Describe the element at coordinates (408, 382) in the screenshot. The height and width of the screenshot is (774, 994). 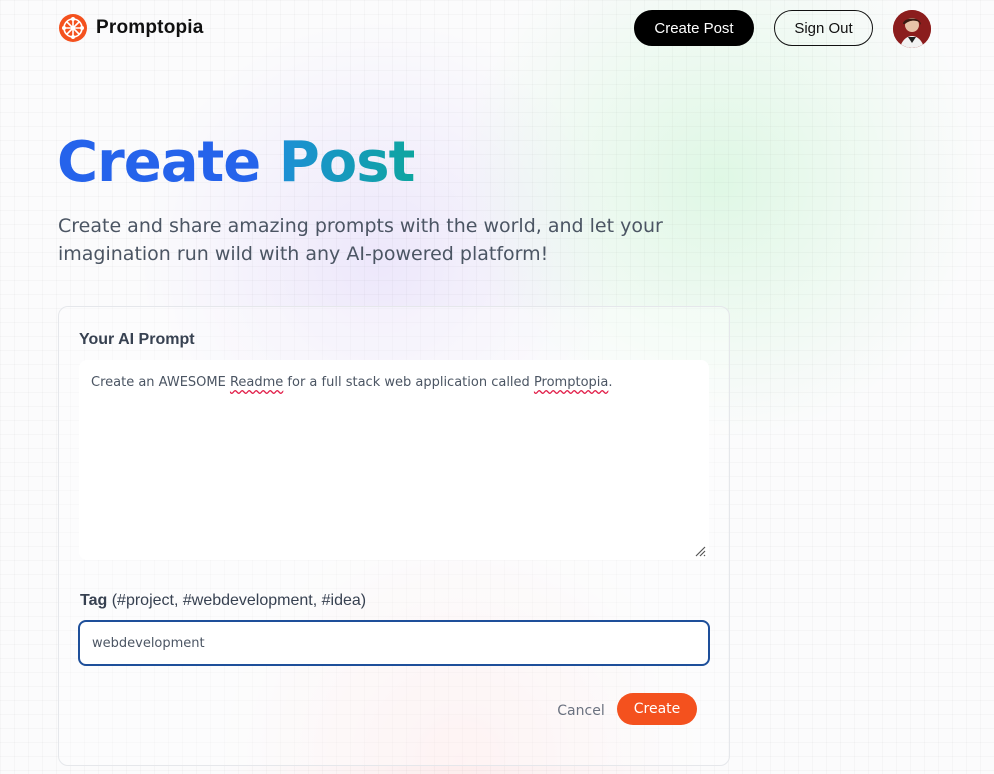
I see `prompt-text-2: for a full stack web application called` at that location.